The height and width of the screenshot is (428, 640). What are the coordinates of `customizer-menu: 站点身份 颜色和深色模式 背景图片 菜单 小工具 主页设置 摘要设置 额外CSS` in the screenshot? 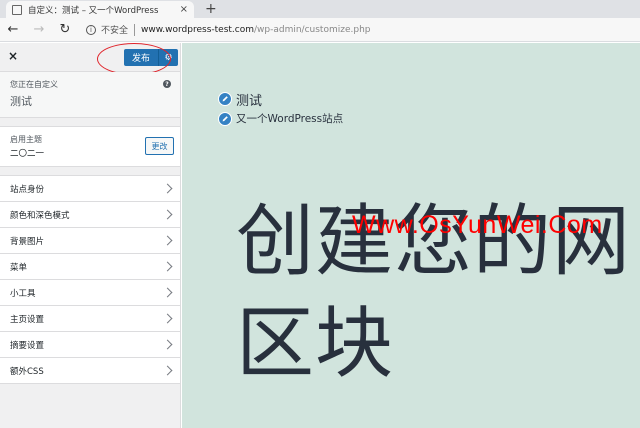 It's located at (90, 279).